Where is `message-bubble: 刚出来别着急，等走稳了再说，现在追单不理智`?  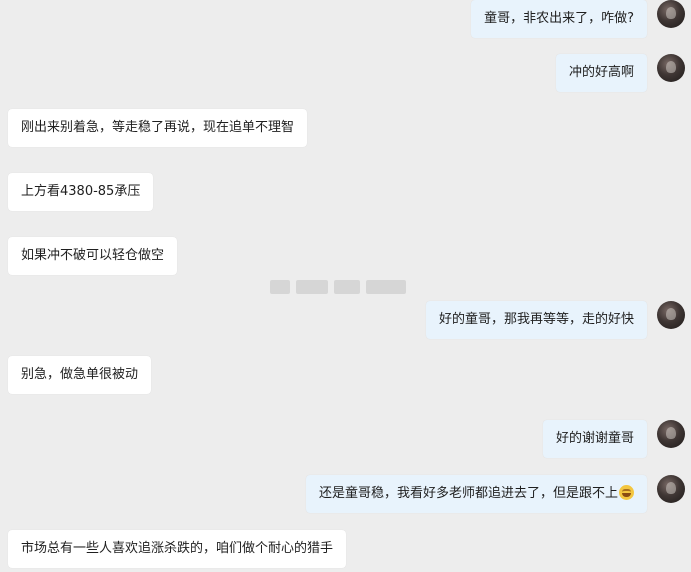
message-bubble: 刚出来别着急，等走稳了再说，现在追单不理智 is located at coordinates (158, 128).